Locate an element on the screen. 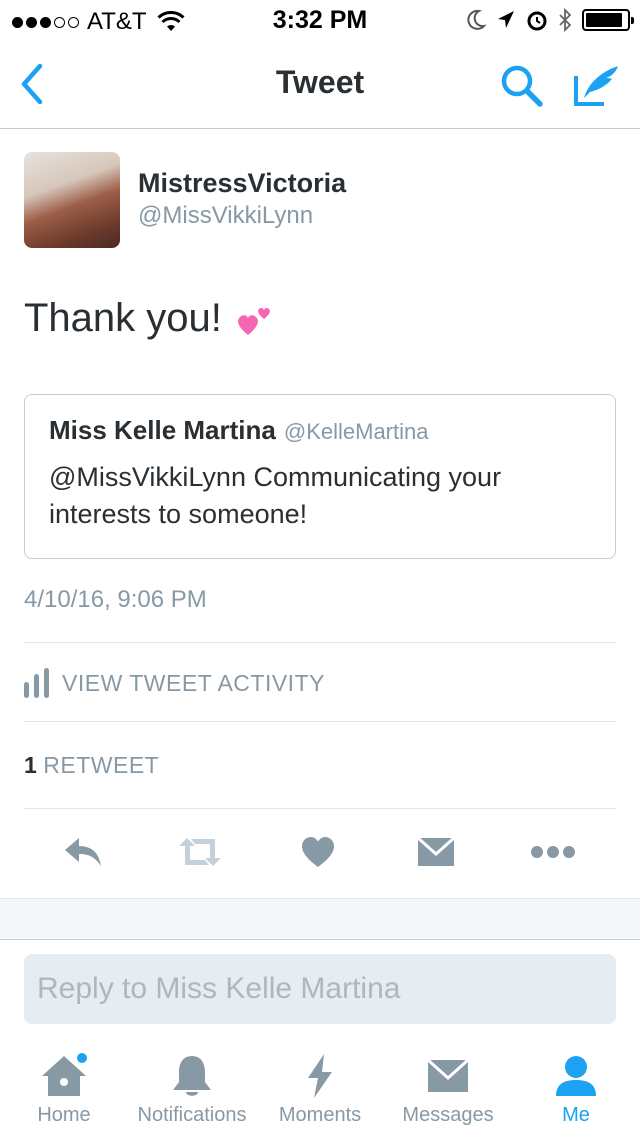 This screenshot has height=1136, width=640. tab-home: Home is located at coordinates (64, 1088).